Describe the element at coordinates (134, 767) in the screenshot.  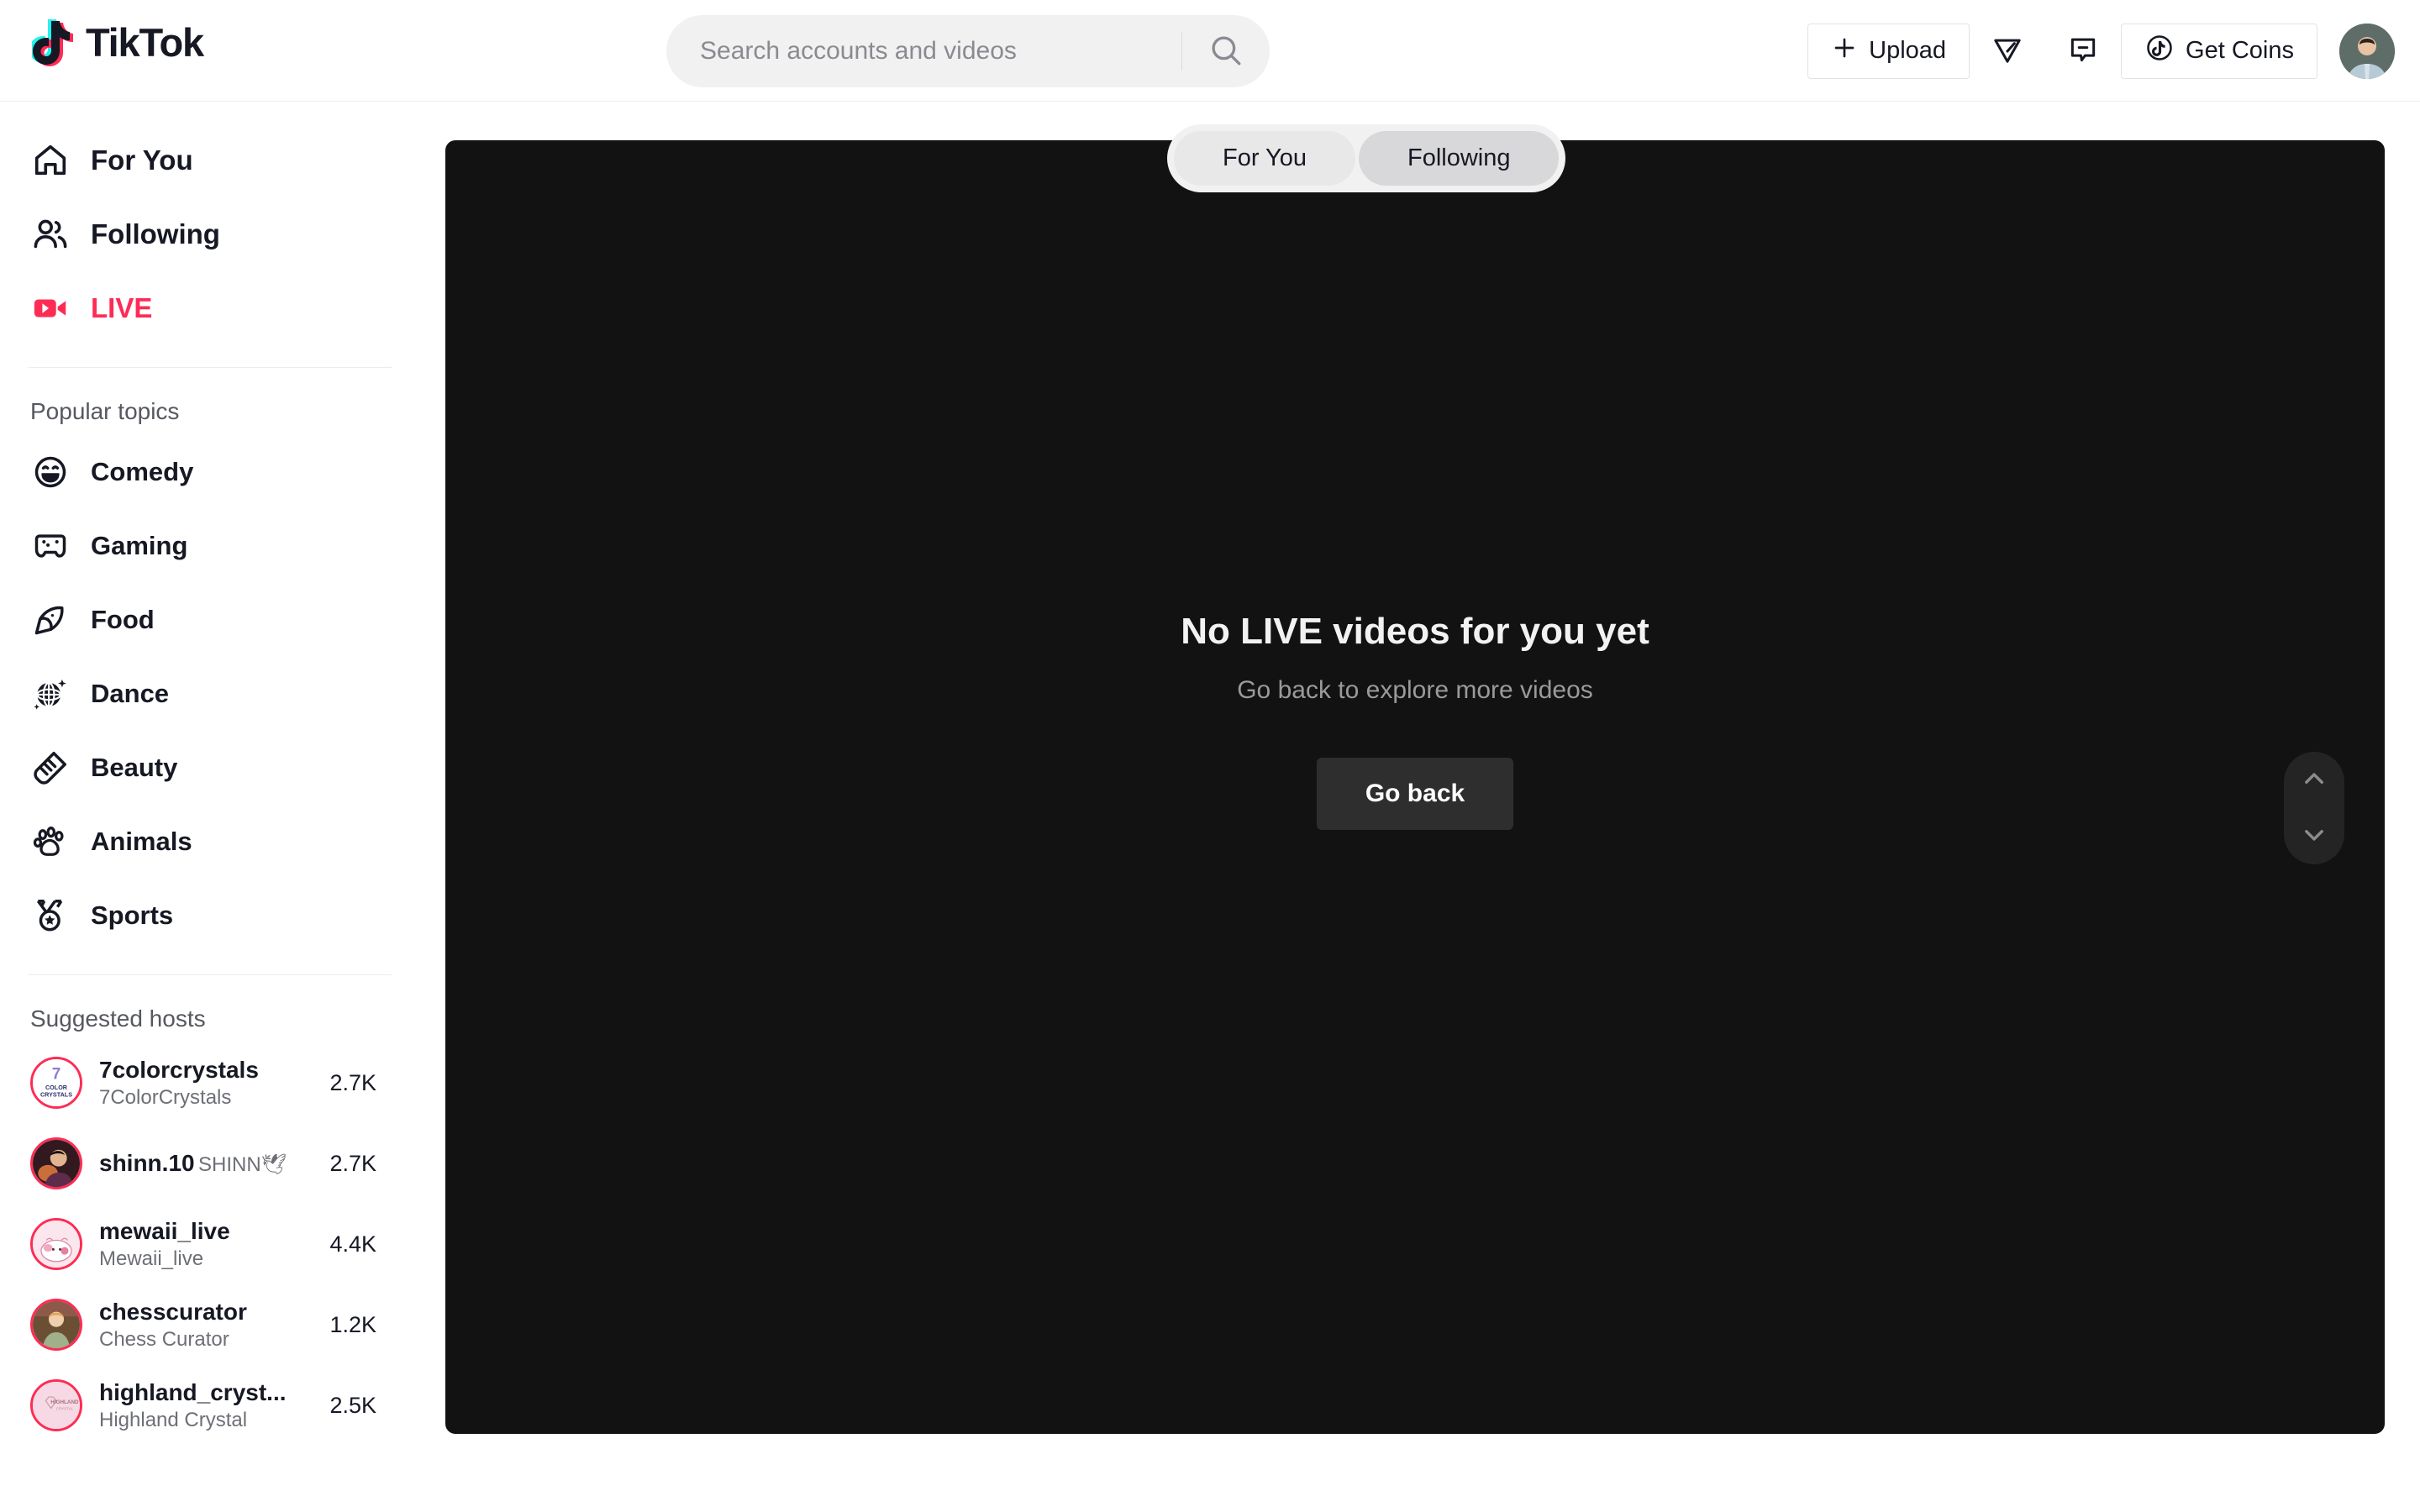
I see `topic-label: Beauty` at that location.